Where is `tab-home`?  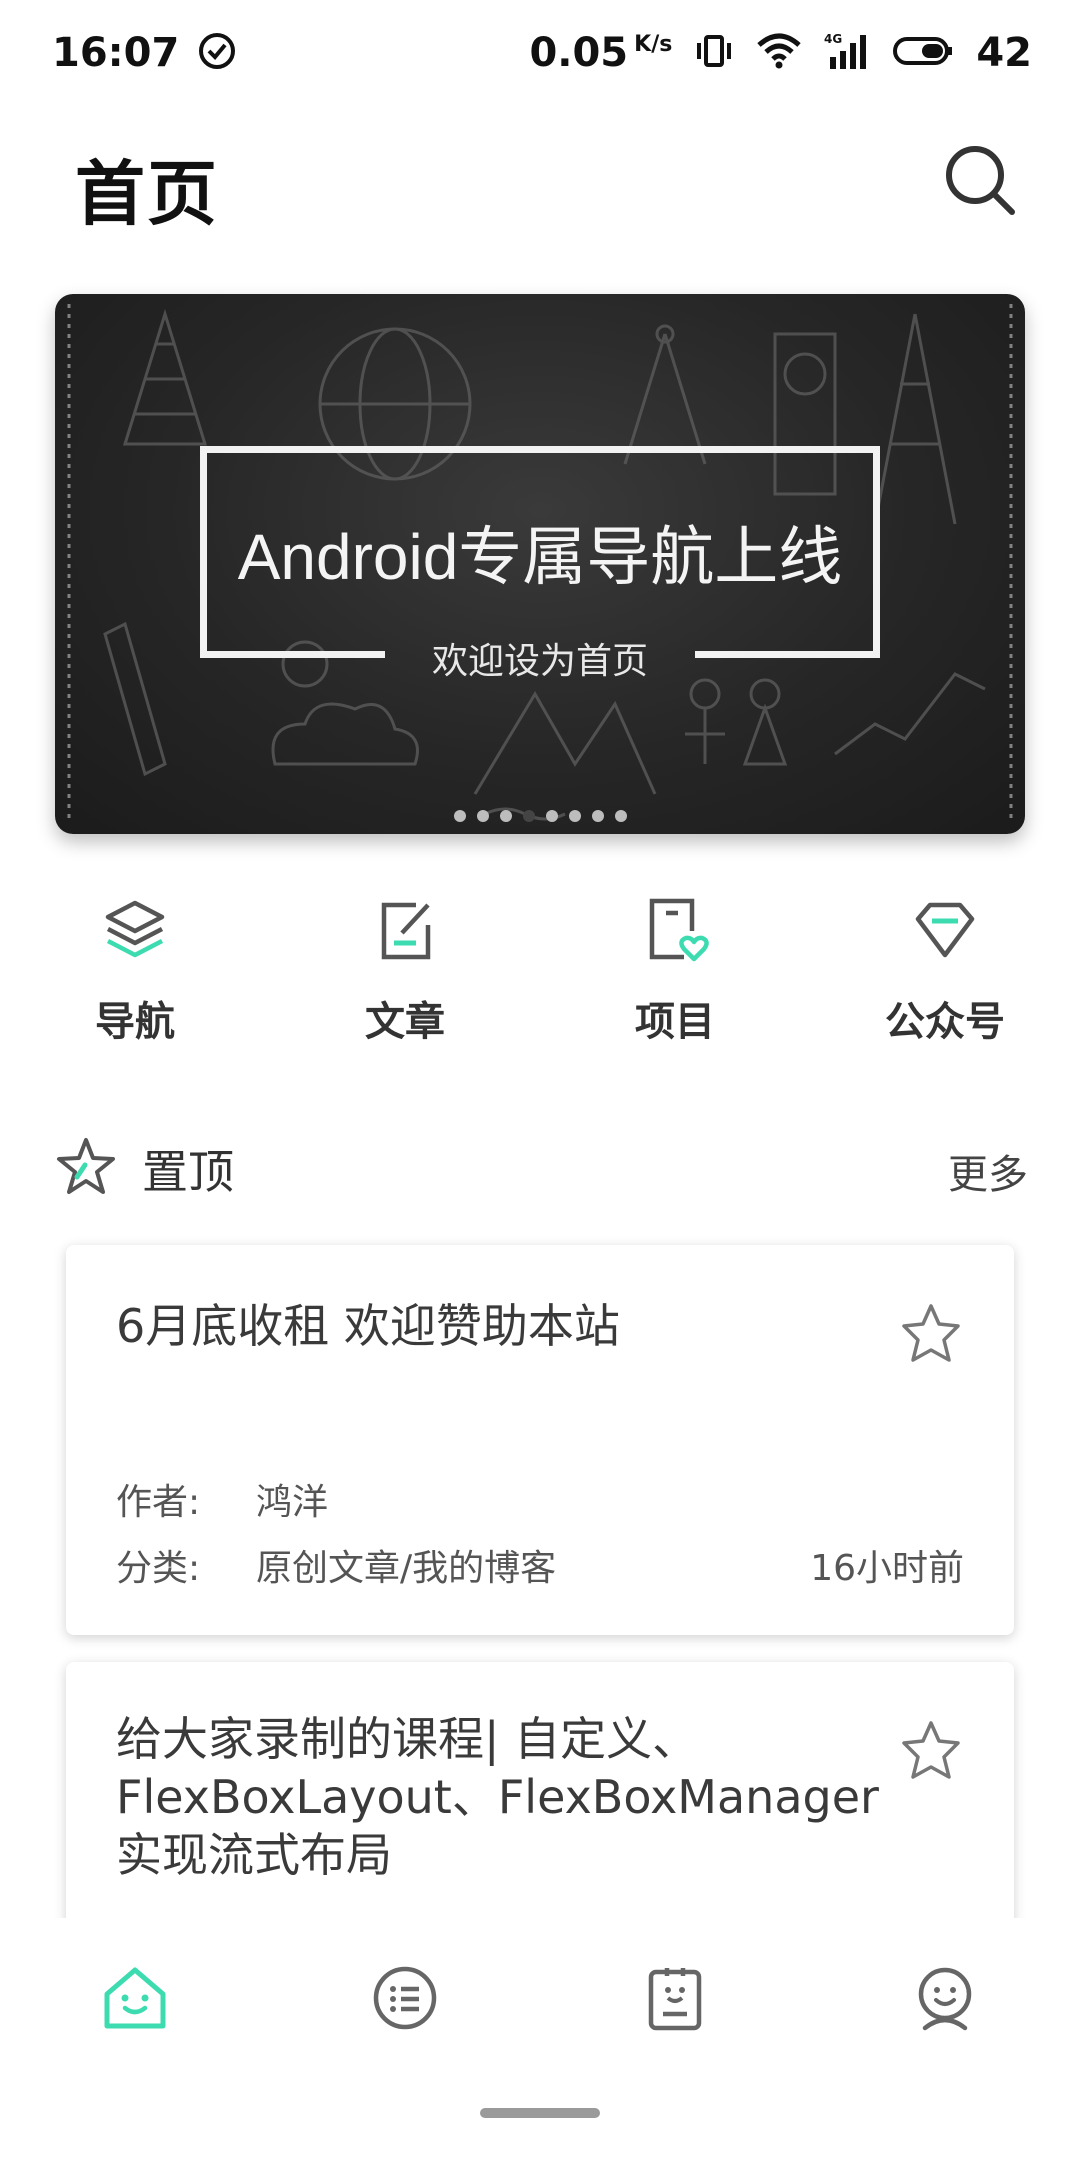
tab-home is located at coordinates (135, 2039).